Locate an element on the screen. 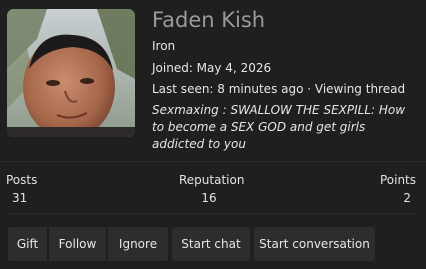 Image resolution: width=426 pixels, height=269 pixels. start-chat-button: Start chat is located at coordinates (211, 244).